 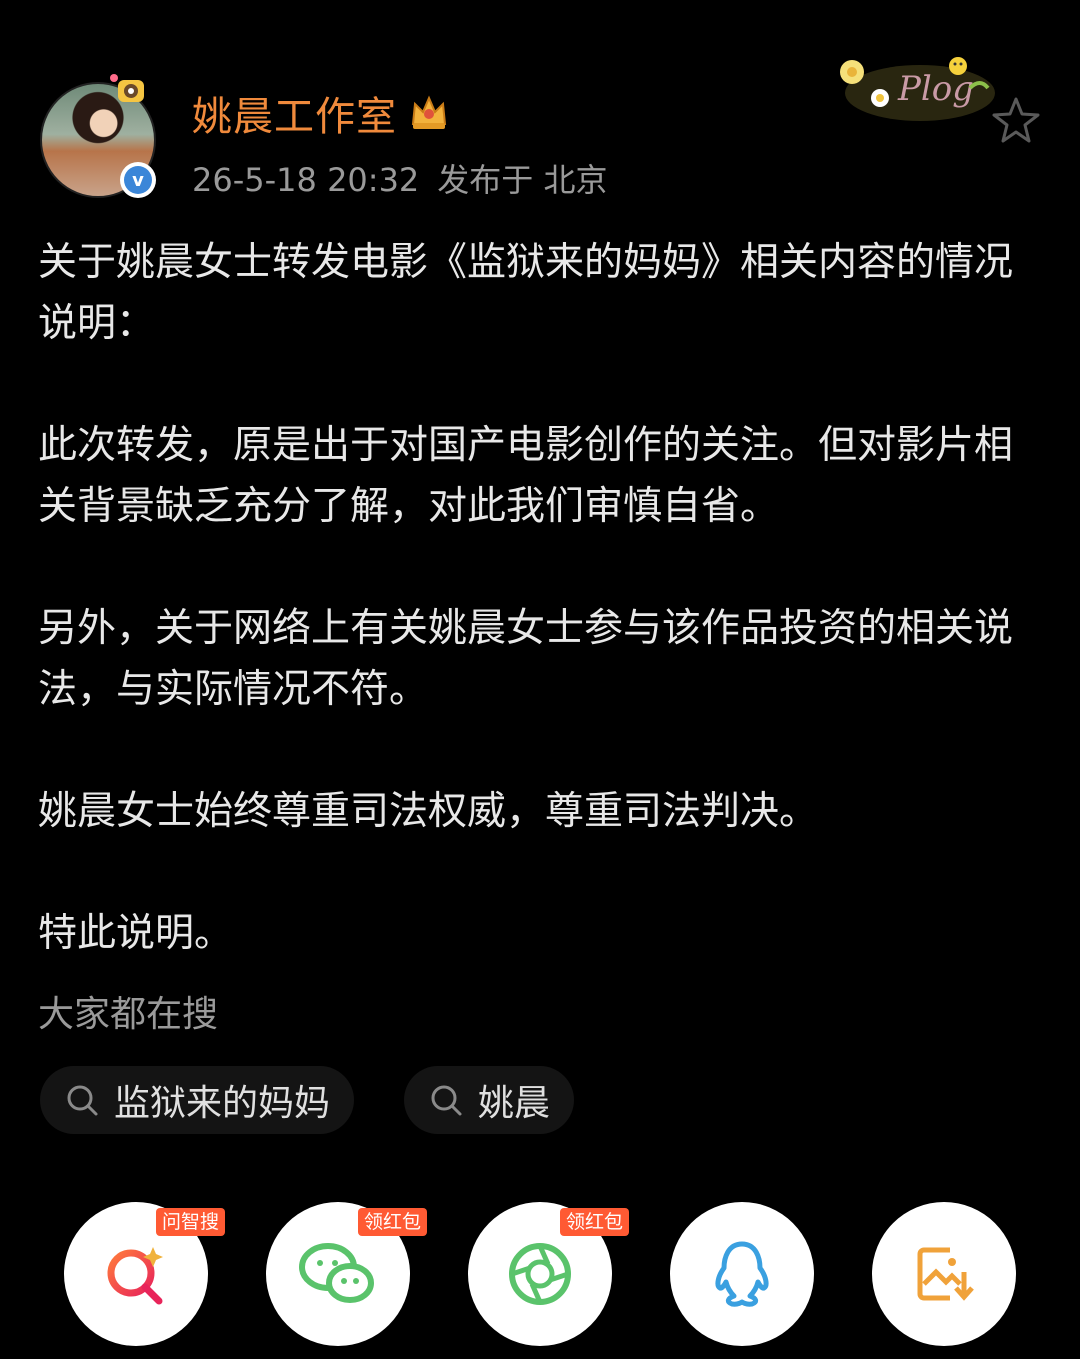 I want to click on wechat-icon, so click(x=336, y=1273).